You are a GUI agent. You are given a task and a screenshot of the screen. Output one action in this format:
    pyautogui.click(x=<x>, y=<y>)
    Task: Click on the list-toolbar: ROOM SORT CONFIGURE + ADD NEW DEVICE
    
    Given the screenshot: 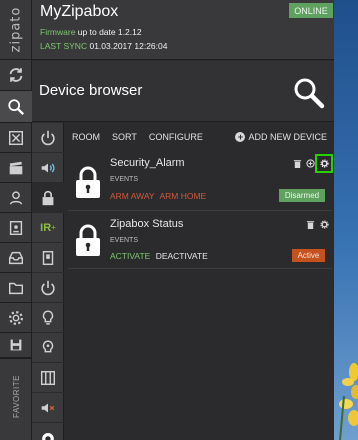 What is the action you would take?
    pyautogui.click(x=199, y=137)
    